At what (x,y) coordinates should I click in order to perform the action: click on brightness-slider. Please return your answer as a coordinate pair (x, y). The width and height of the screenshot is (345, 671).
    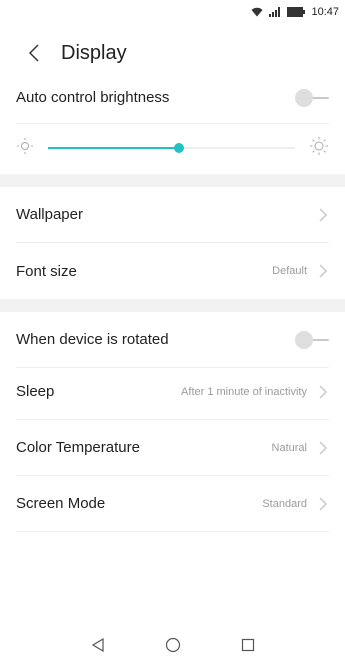
    Looking at the image, I should click on (171, 148).